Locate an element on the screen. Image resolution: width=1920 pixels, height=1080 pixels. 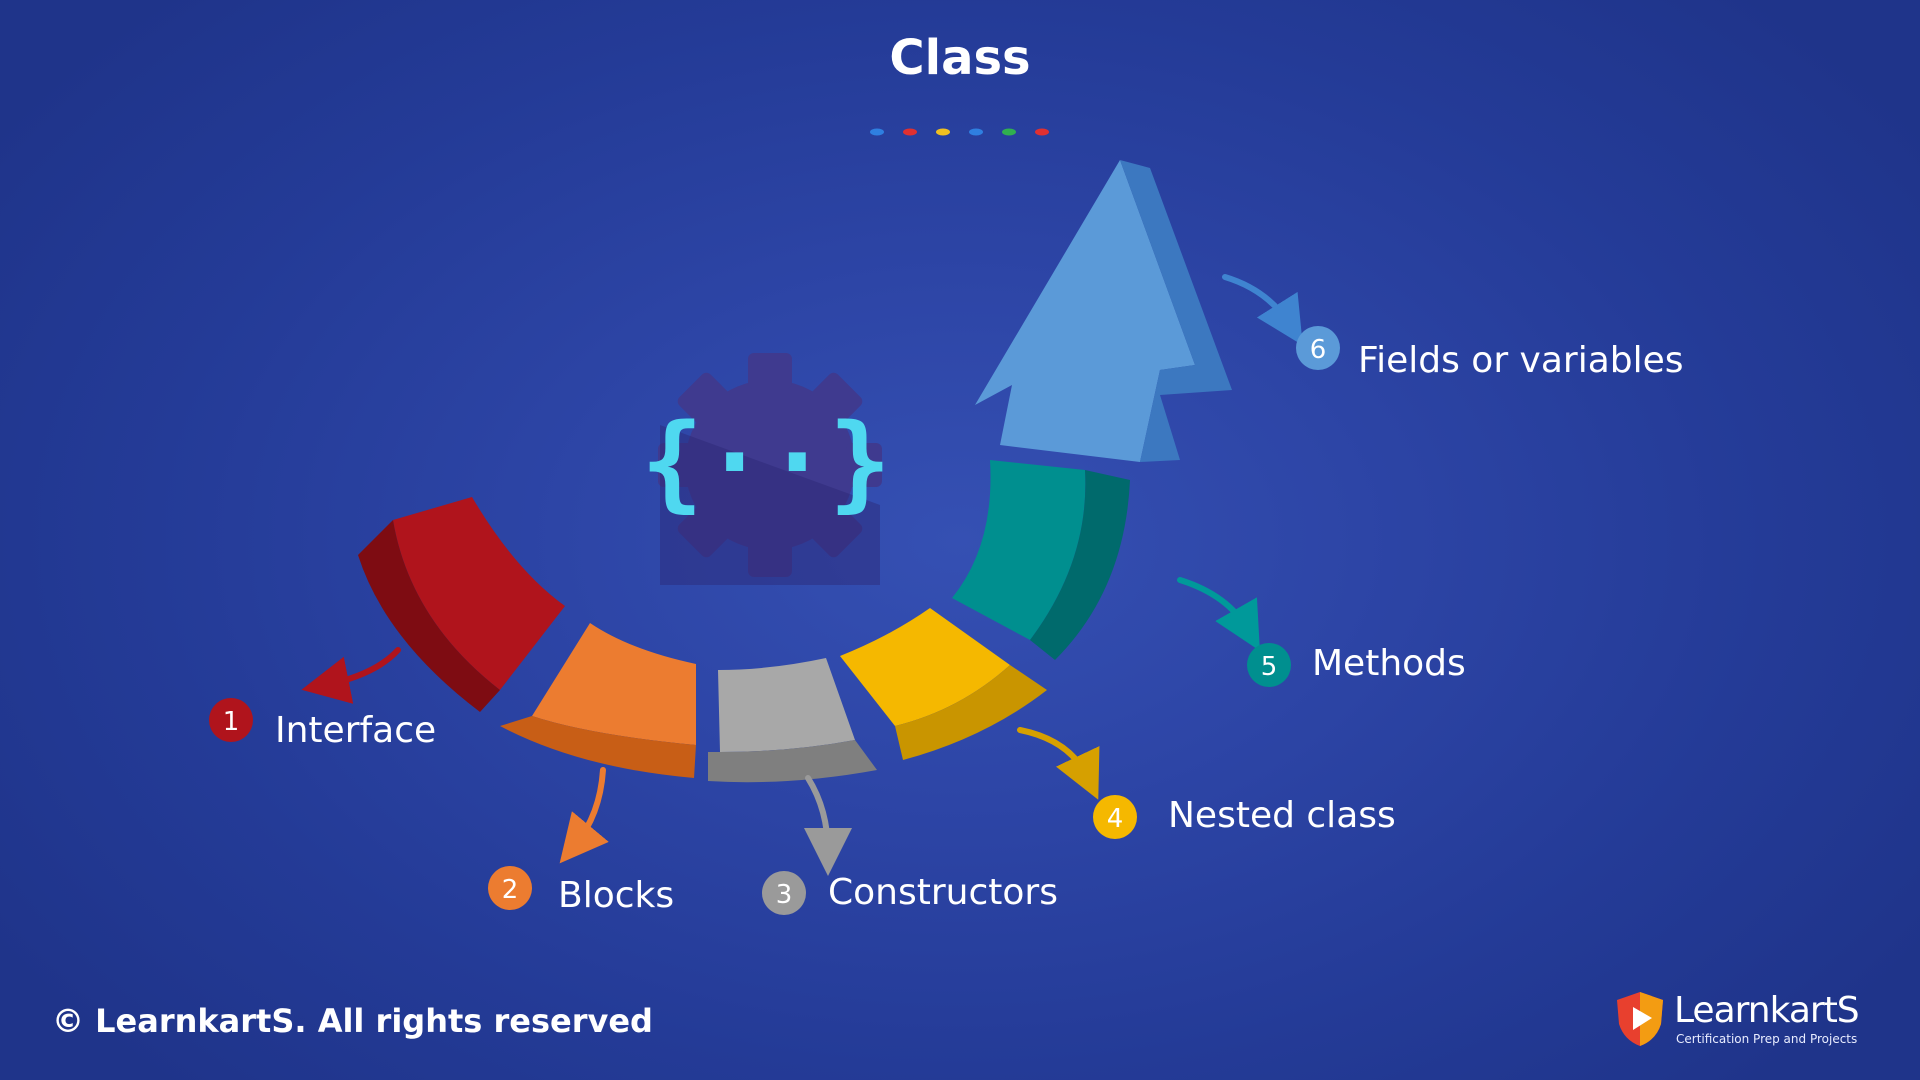
badge-methods: 5 is located at coordinates (1269, 665).